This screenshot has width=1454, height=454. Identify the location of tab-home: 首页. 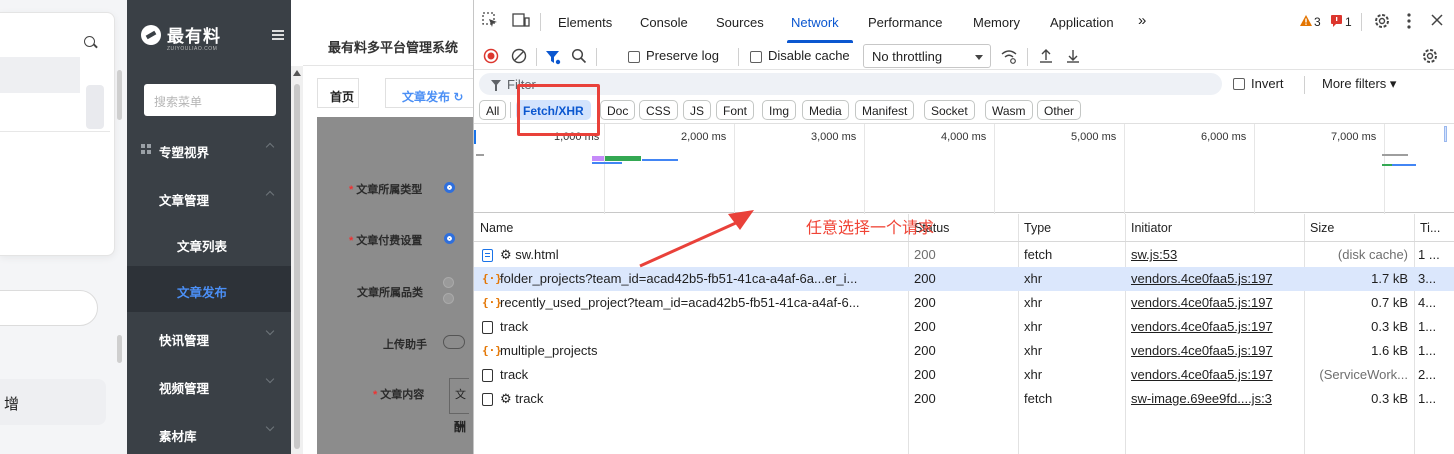
(338, 93).